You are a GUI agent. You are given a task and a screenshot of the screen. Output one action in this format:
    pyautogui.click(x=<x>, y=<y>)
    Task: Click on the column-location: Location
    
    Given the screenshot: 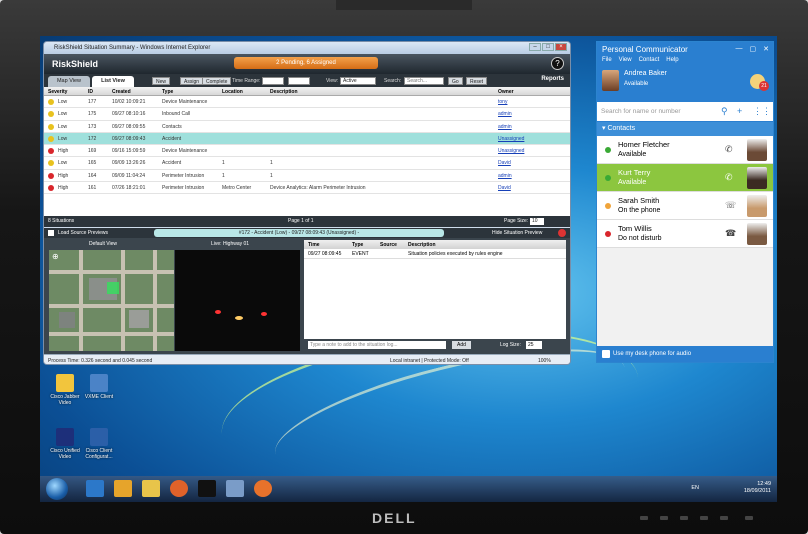 What is the action you would take?
    pyautogui.click(x=232, y=92)
    